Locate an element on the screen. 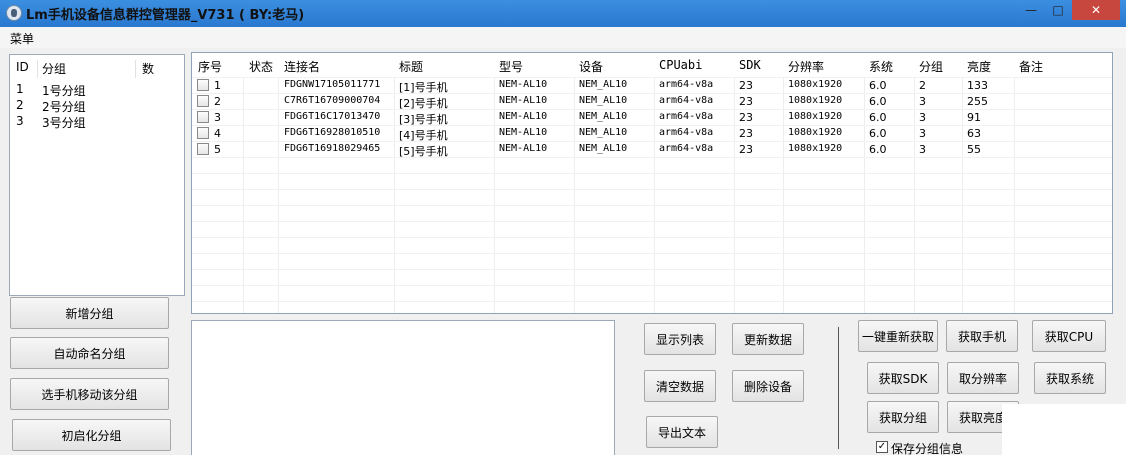  auto-name-group-button: 自动命名分组 is located at coordinates (89, 353).